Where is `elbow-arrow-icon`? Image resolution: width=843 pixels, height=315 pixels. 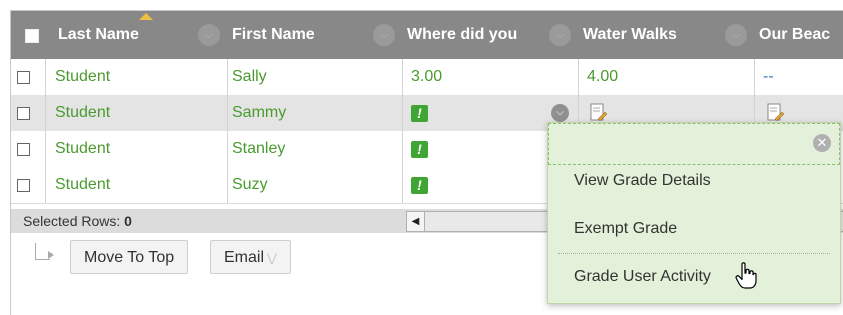 elbow-arrow-icon is located at coordinates (51, 255).